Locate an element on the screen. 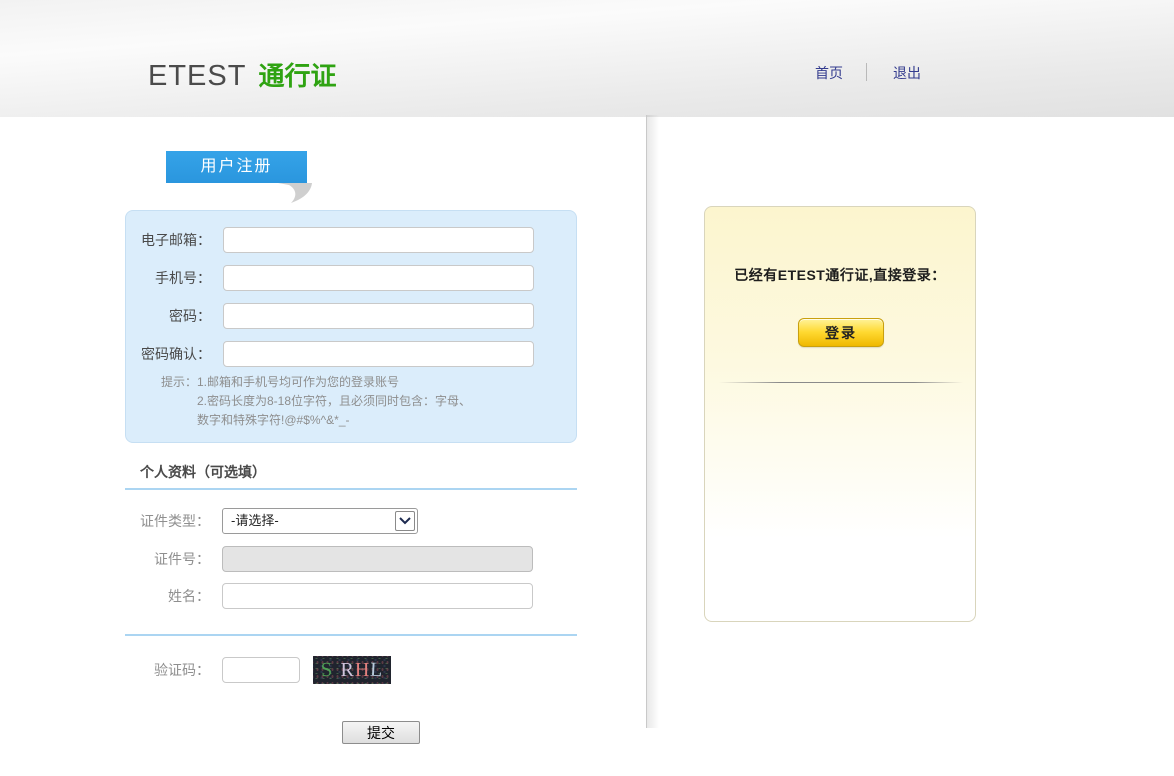 The width and height of the screenshot is (1174, 776). captcha-image: S R H L is located at coordinates (352, 670).